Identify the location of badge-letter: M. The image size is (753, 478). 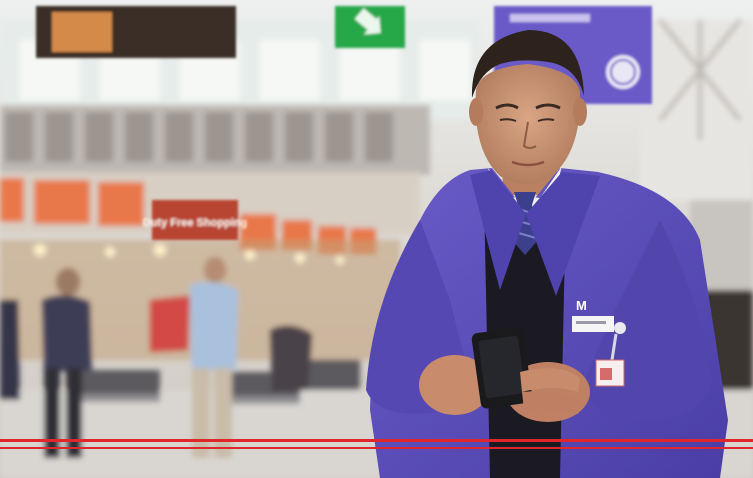
(581, 305).